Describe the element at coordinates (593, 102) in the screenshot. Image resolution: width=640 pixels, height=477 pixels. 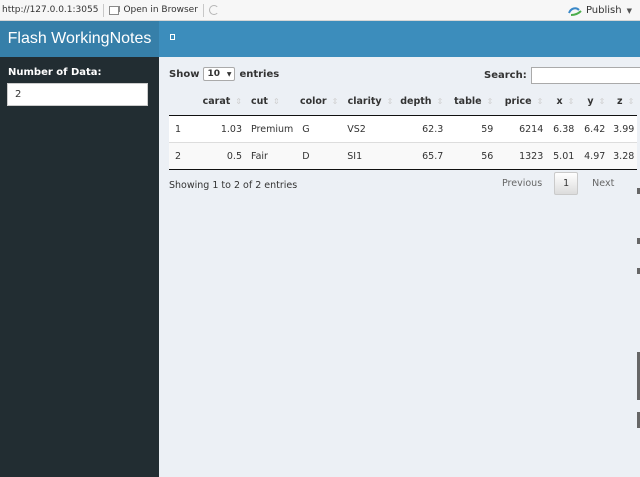
I see `column-header-y: y ⇕` at that location.